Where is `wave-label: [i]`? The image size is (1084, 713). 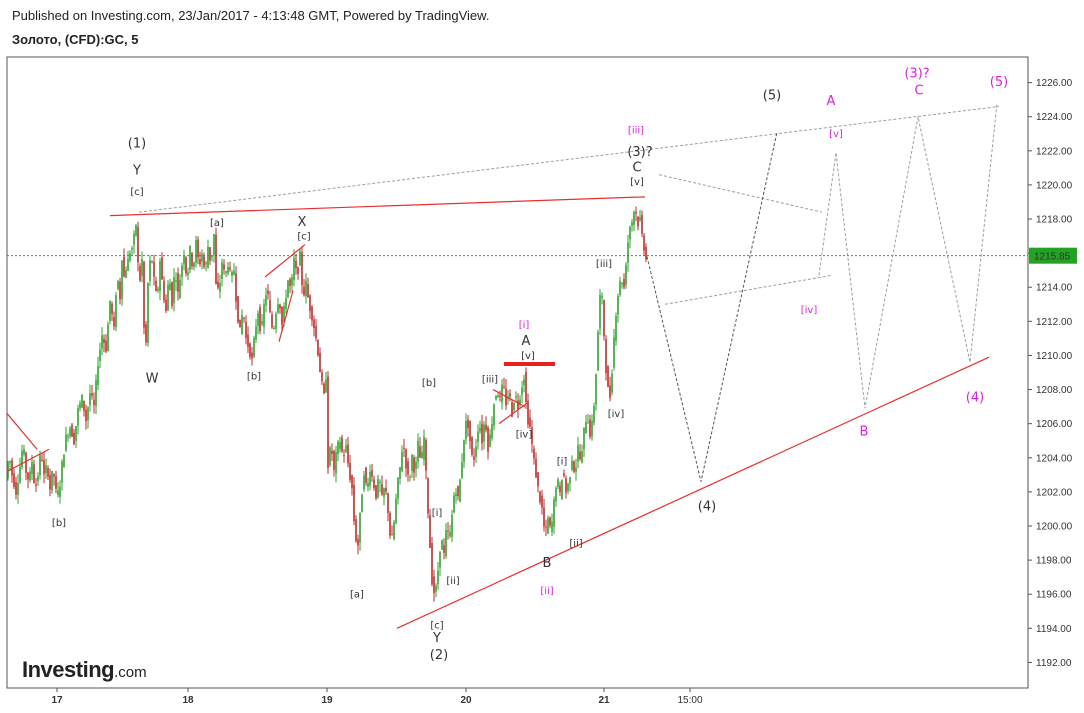
wave-label: [i] is located at coordinates (437, 513).